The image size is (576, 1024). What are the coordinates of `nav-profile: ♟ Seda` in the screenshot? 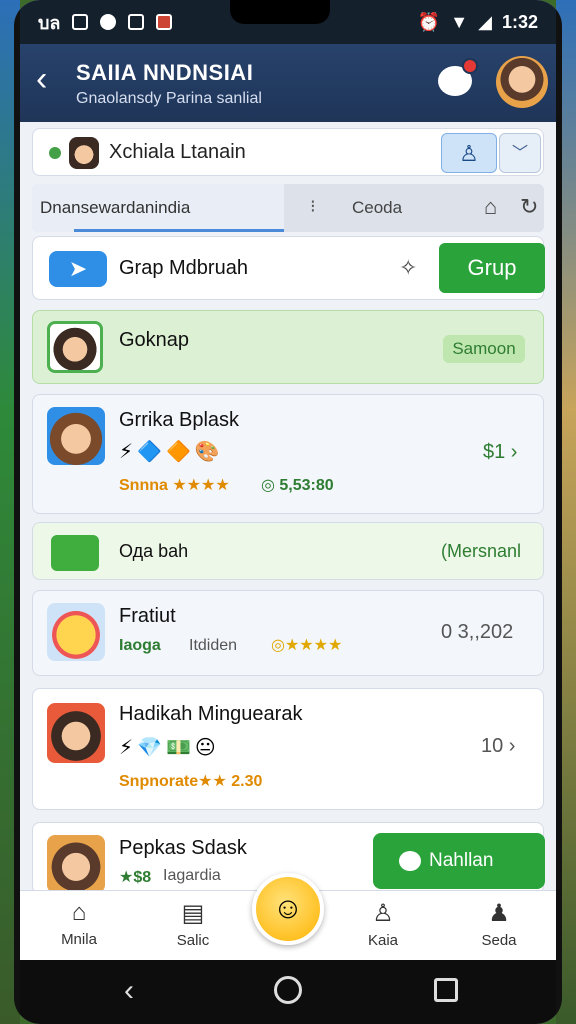 It's located at (499, 924).